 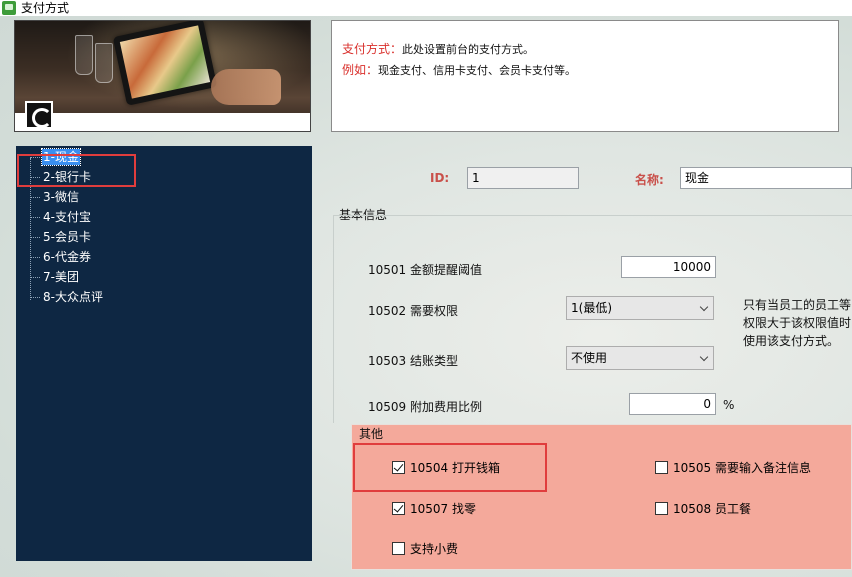 I want to click on tree-item-alipay: 4-支付宝, so click(x=61, y=217).